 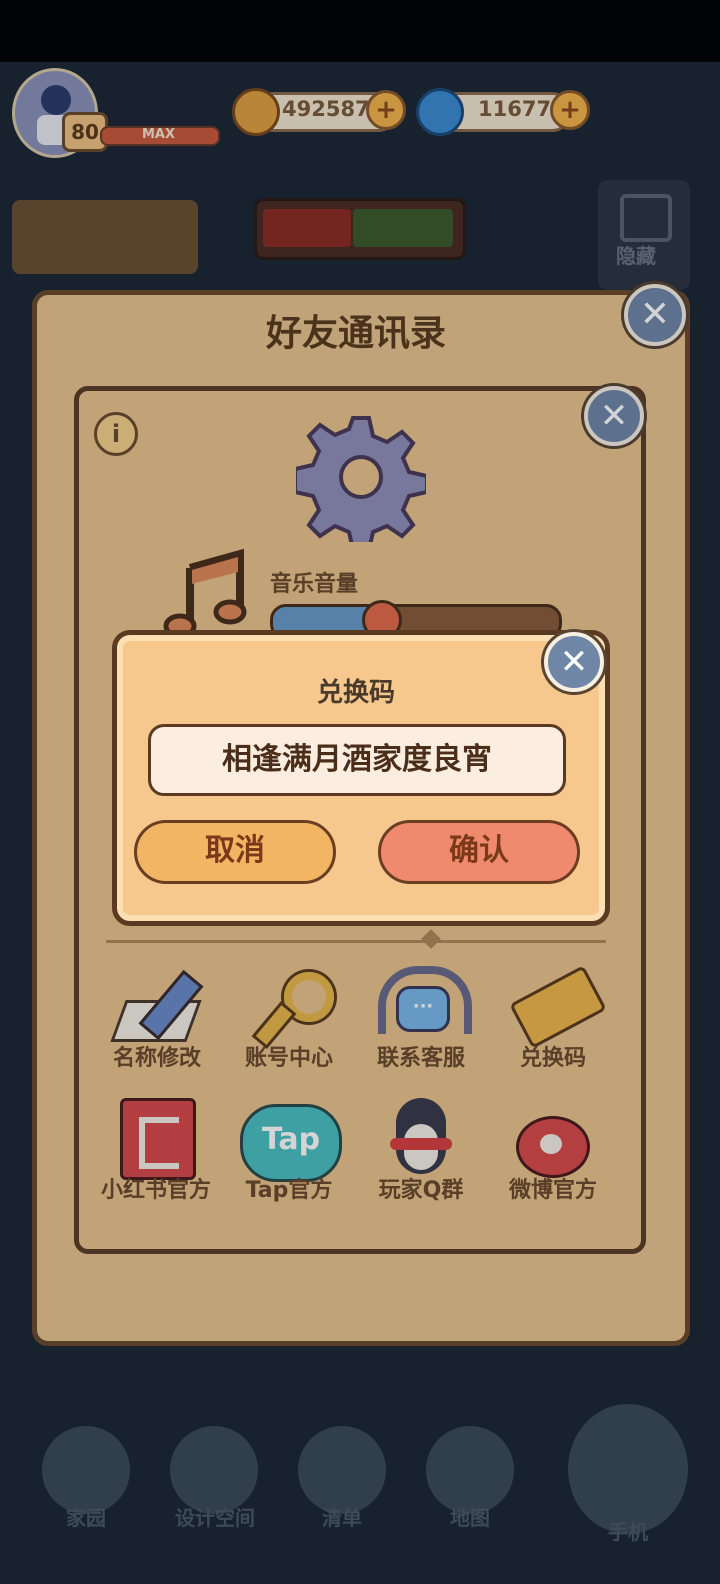 What do you see at coordinates (574, 662) in the screenshot?
I see `redeem-close-button: ✕` at bounding box center [574, 662].